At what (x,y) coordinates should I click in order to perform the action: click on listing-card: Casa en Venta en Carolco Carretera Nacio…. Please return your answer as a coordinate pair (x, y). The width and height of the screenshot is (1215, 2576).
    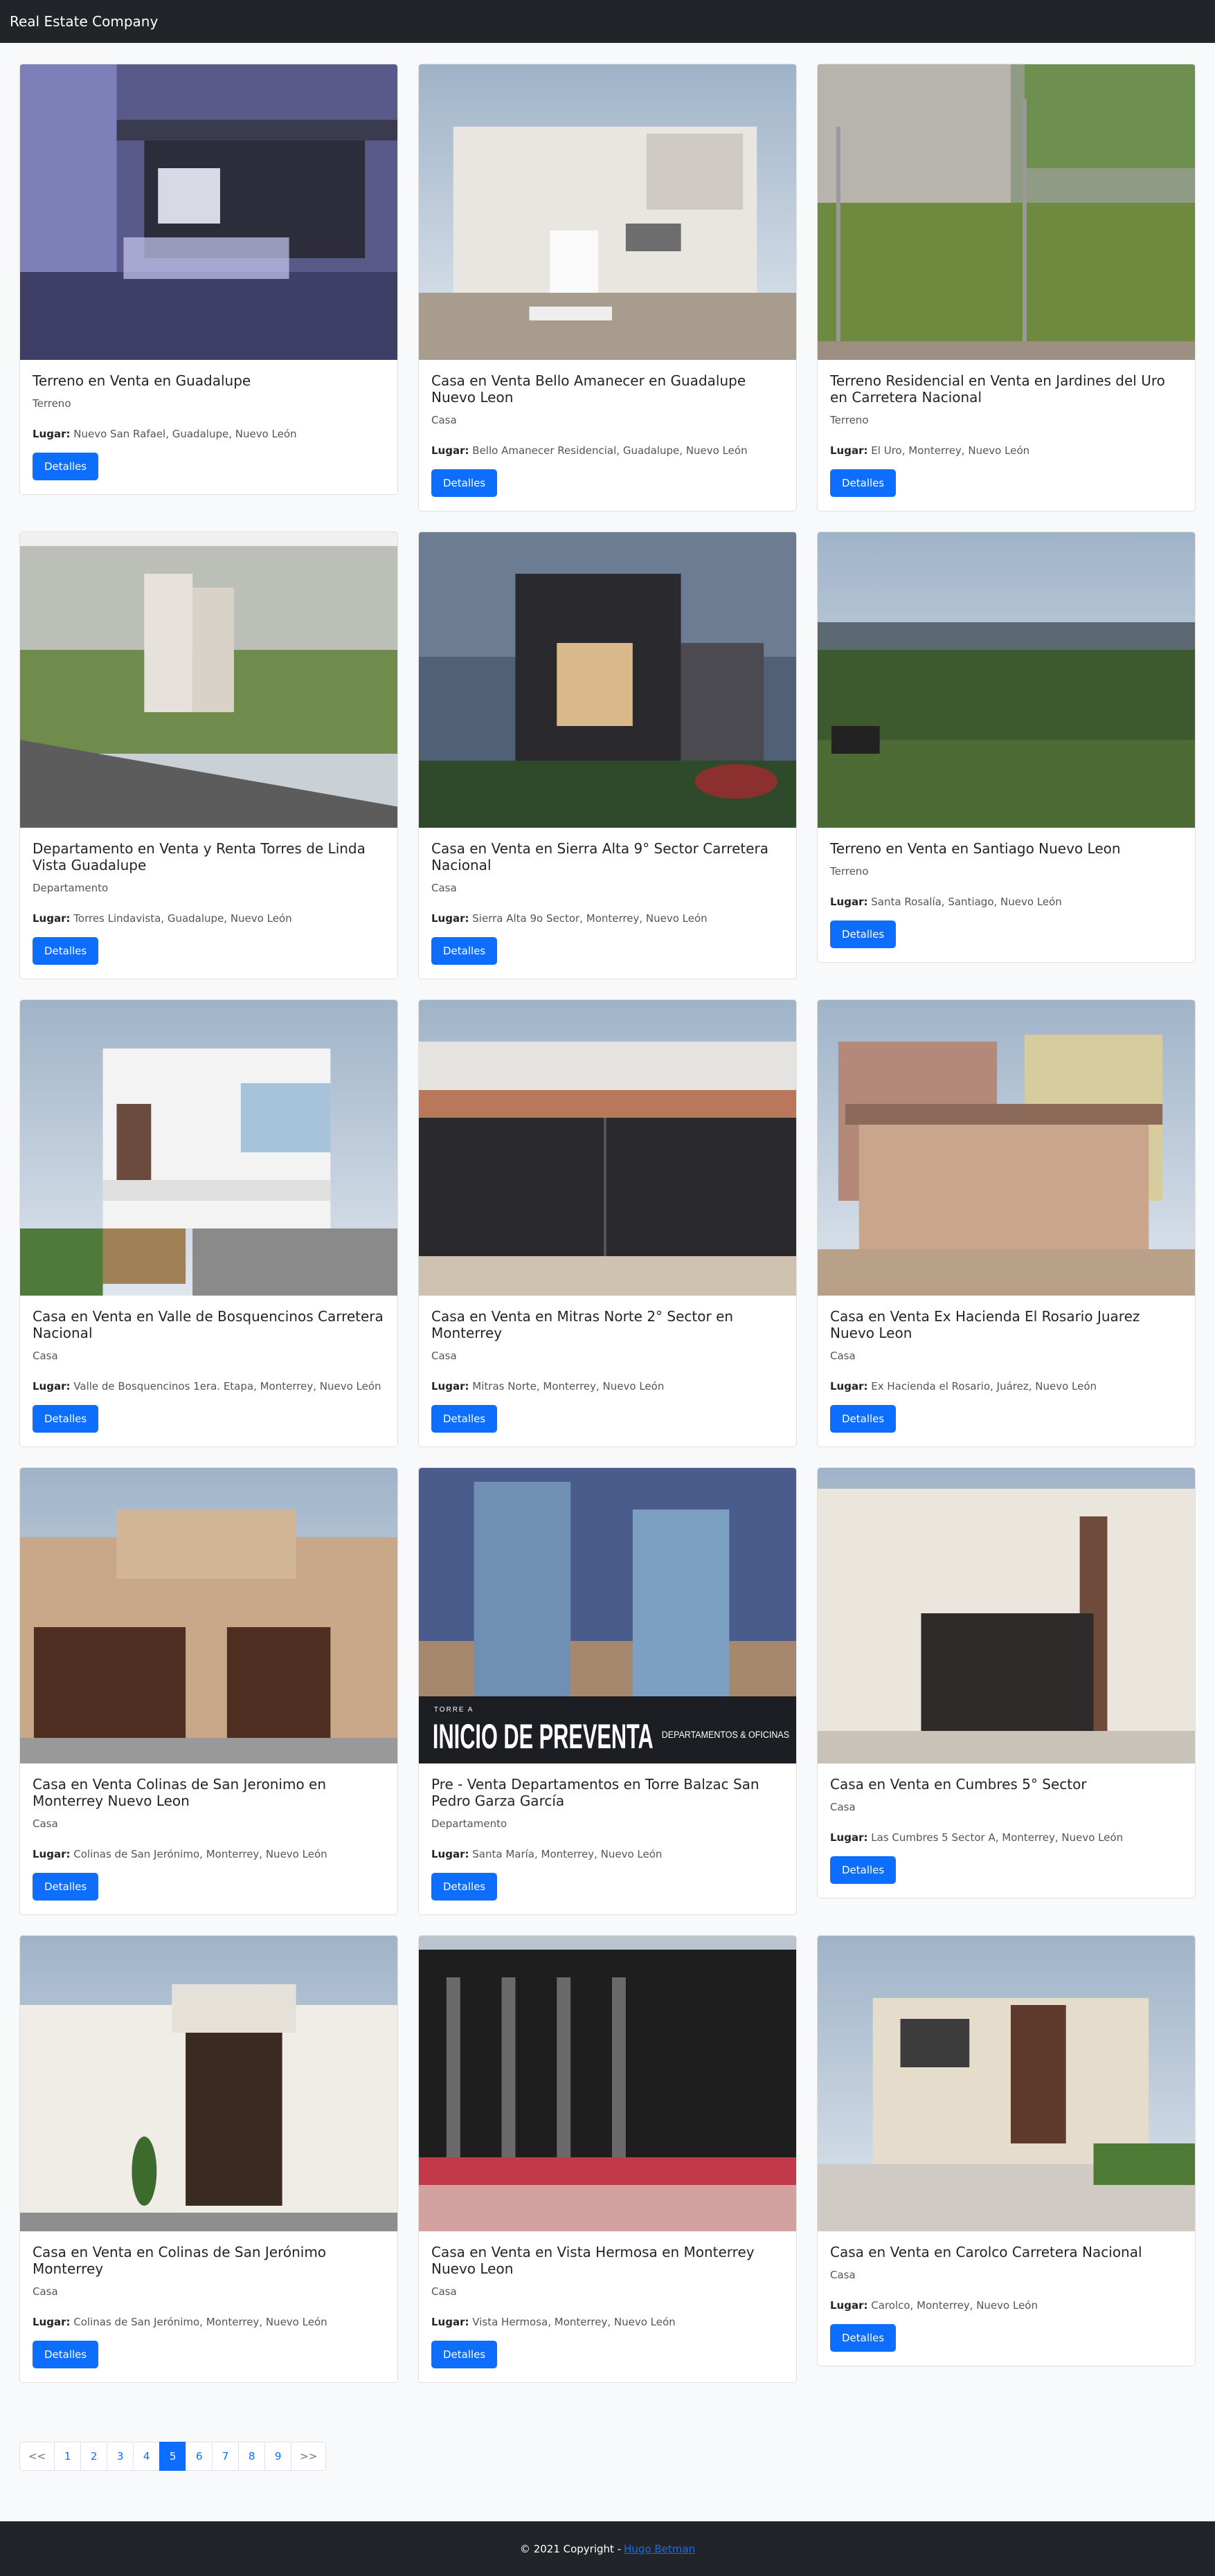
    Looking at the image, I should click on (1006, 2150).